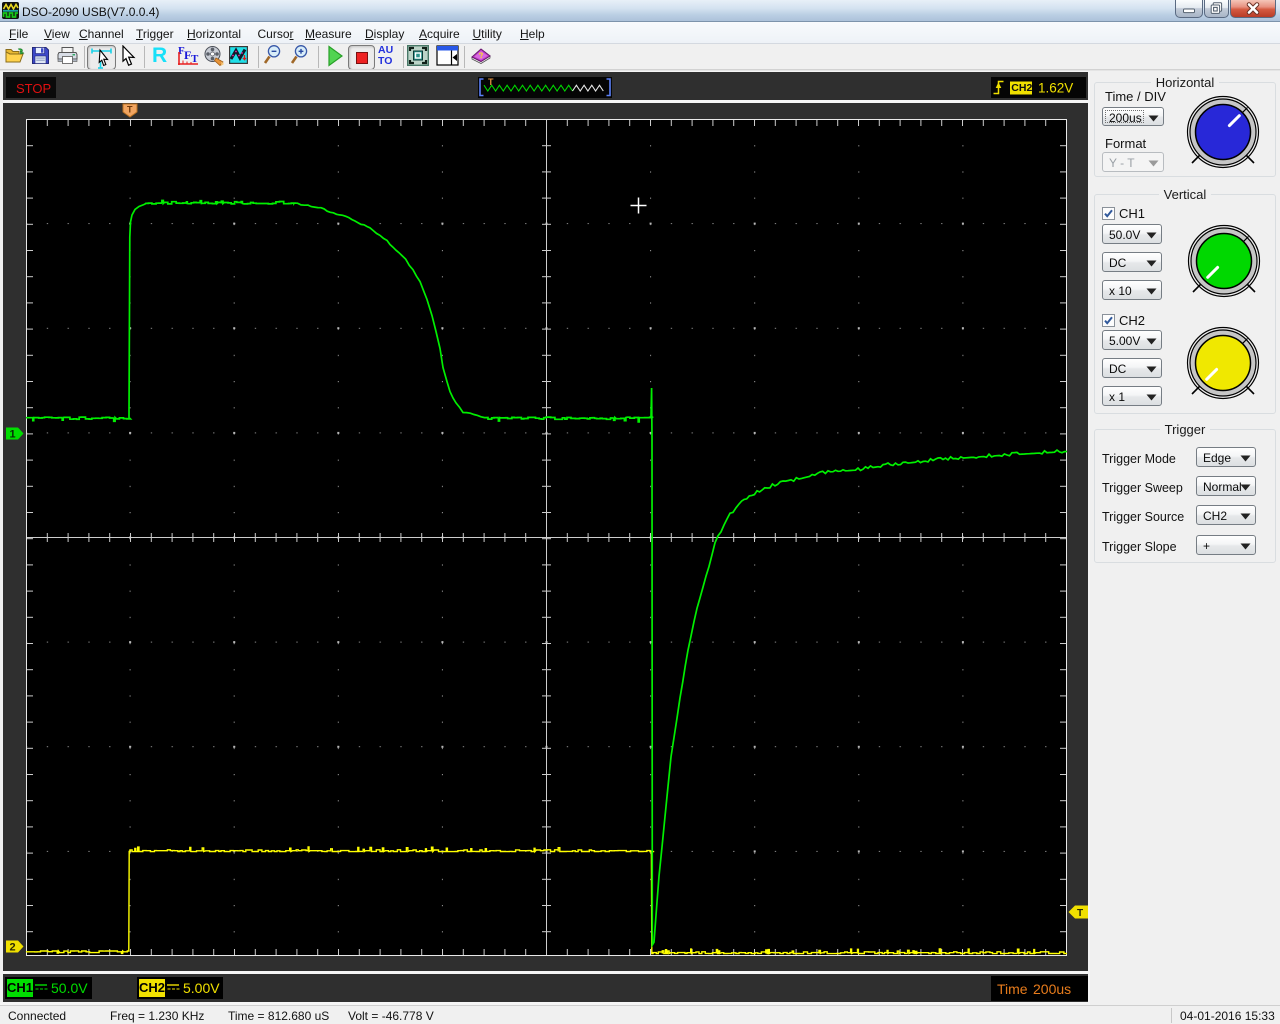 This screenshot has width=1280, height=1024. What do you see at coordinates (1021, 88) in the screenshot?
I see `svg-text: CH2` at bounding box center [1021, 88].